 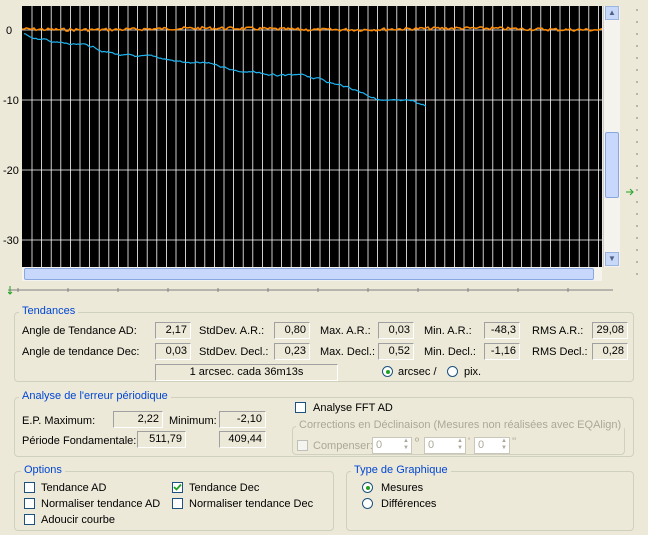 I want to click on check-icon, so click(x=177, y=487).